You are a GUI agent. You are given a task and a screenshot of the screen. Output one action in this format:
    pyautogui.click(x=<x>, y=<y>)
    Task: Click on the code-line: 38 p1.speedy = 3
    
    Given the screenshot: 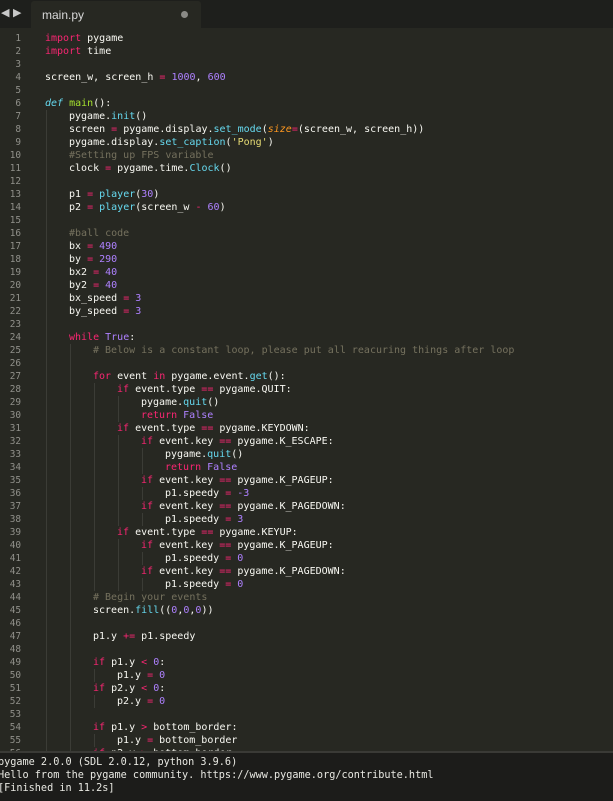 What is the action you would take?
    pyautogui.click(x=306, y=519)
    